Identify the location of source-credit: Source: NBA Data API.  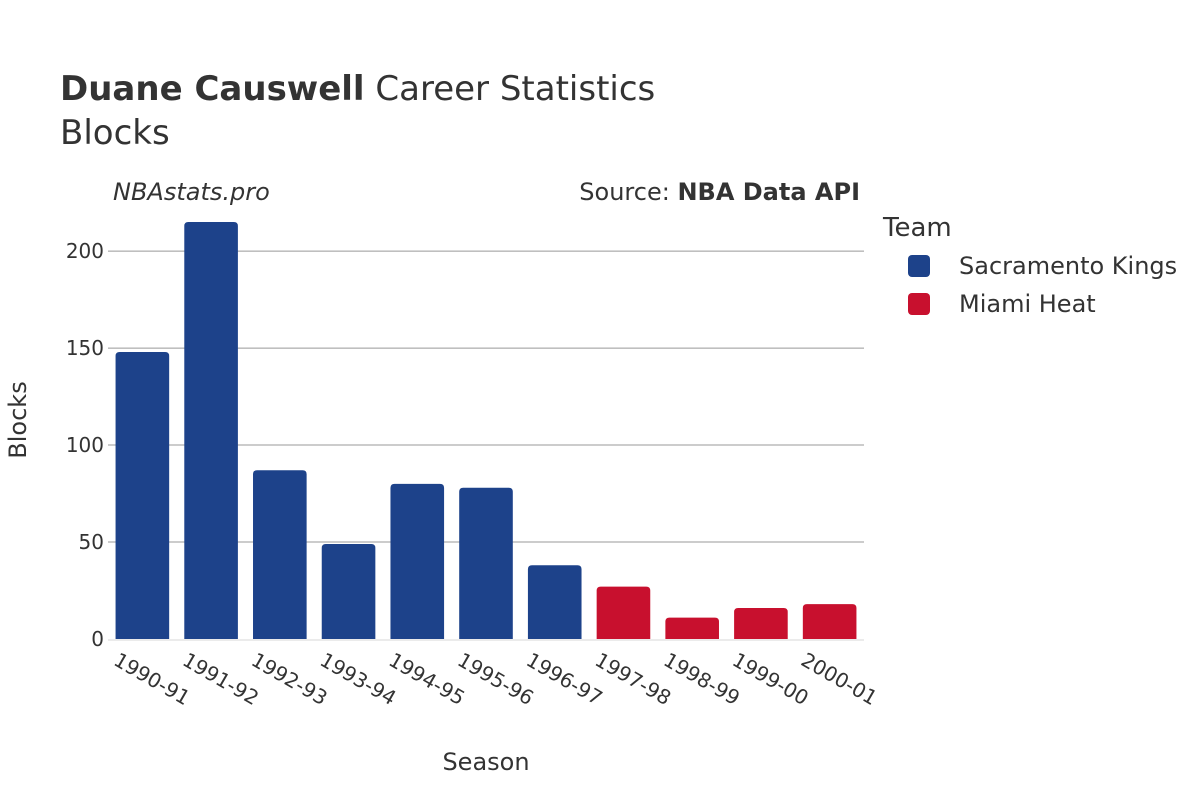
(719, 192).